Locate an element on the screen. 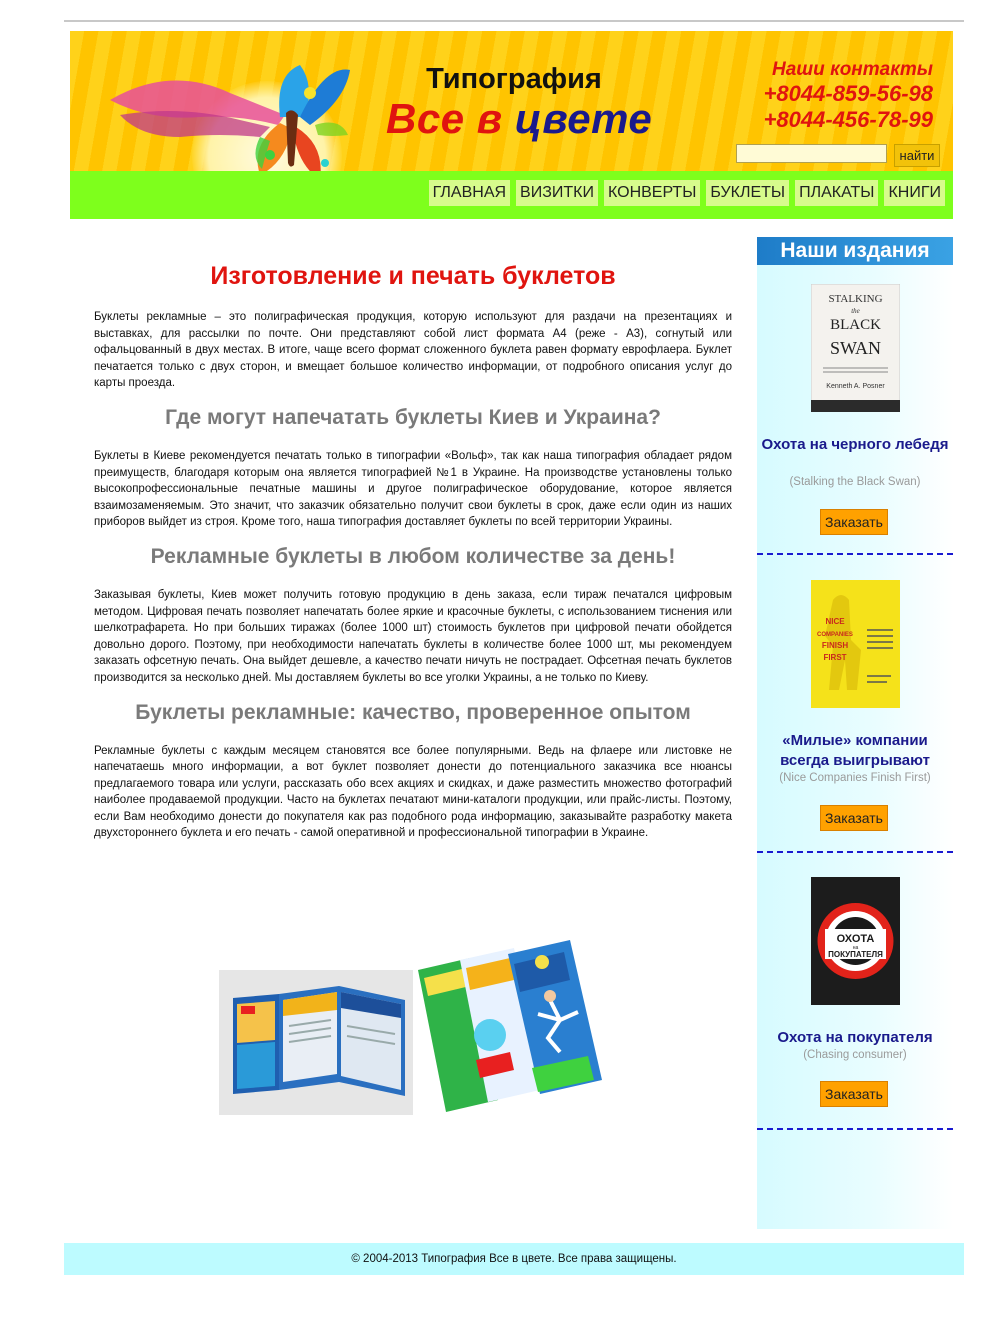 This screenshot has height=1323, width=984. svg-text: ОХОТА is located at coordinates (856, 939).